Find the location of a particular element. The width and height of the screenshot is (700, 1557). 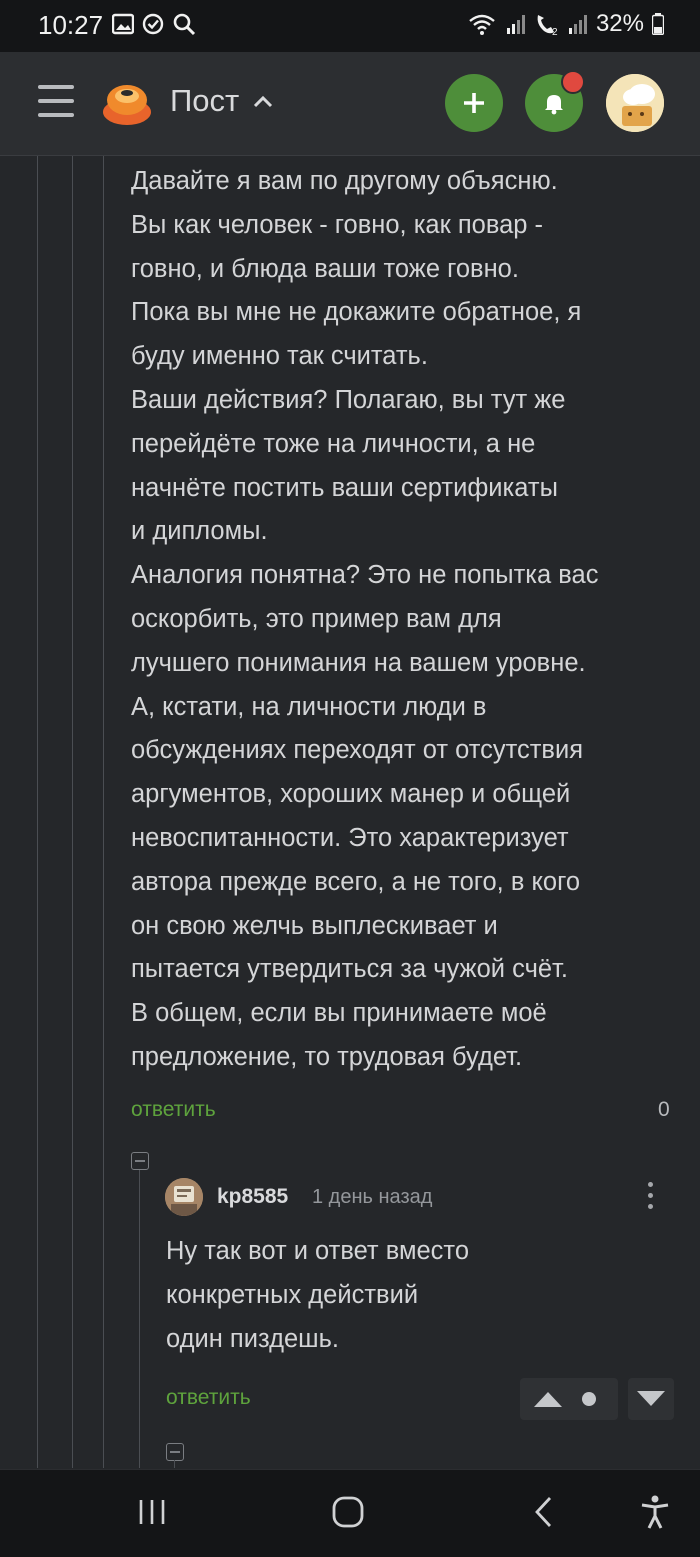

search-status-icon is located at coordinates (184, 24).